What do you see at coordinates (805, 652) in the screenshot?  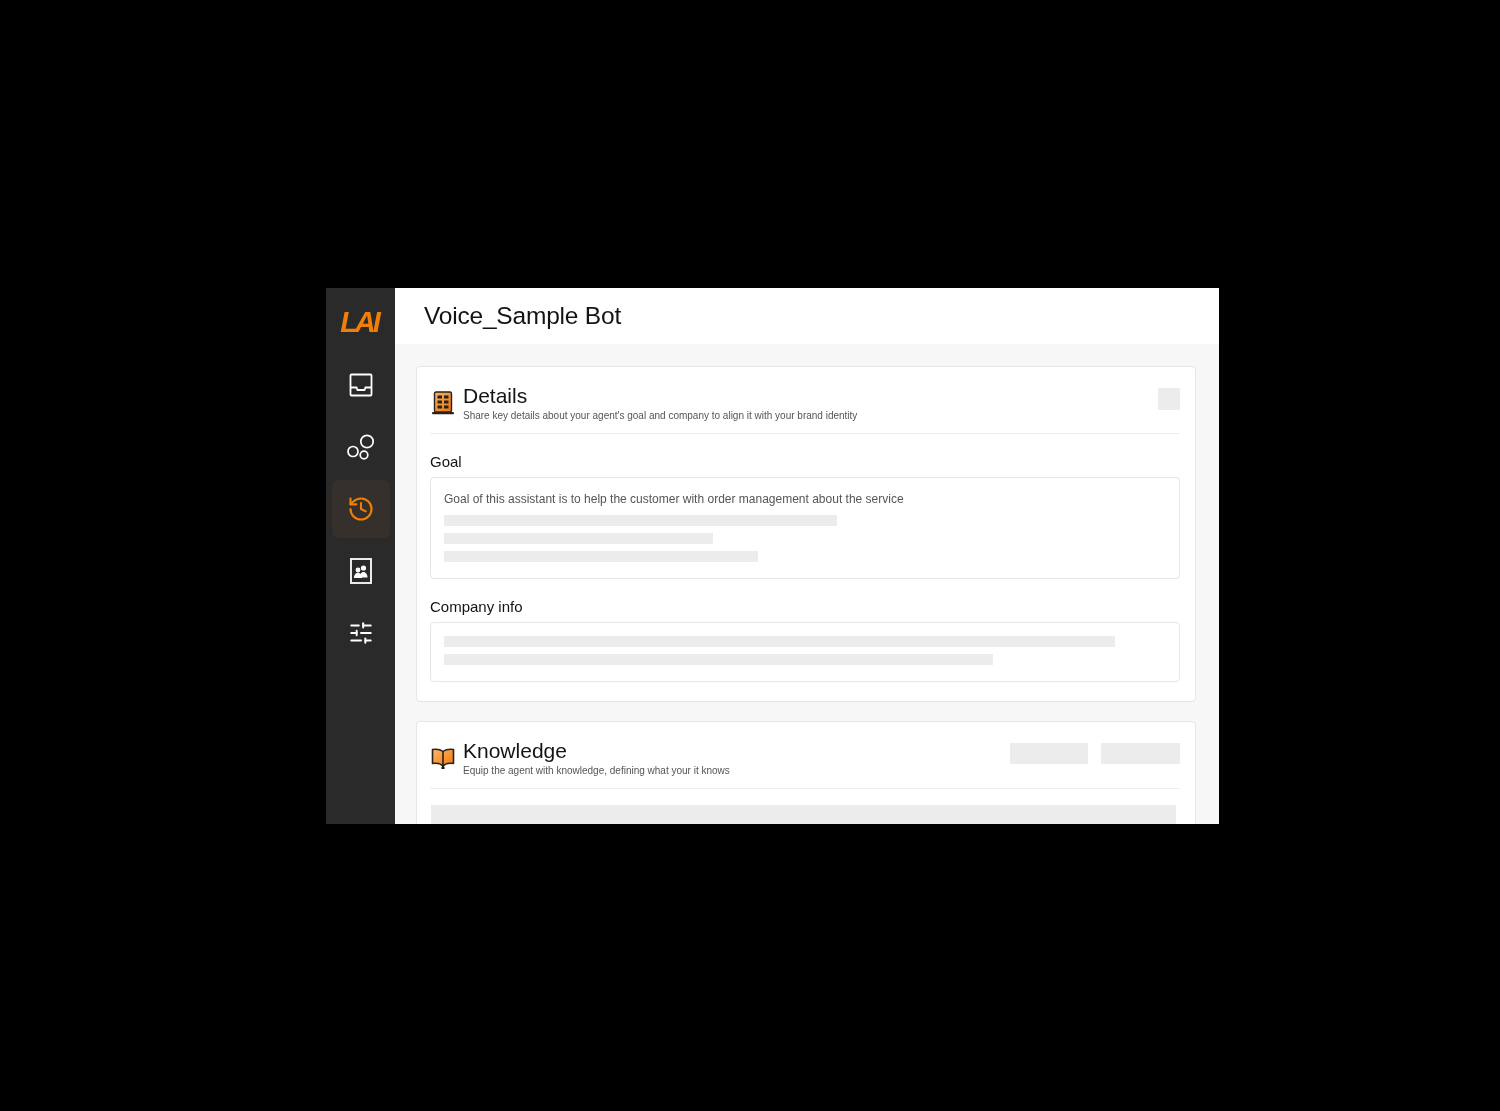 I see `text-area-field` at bounding box center [805, 652].